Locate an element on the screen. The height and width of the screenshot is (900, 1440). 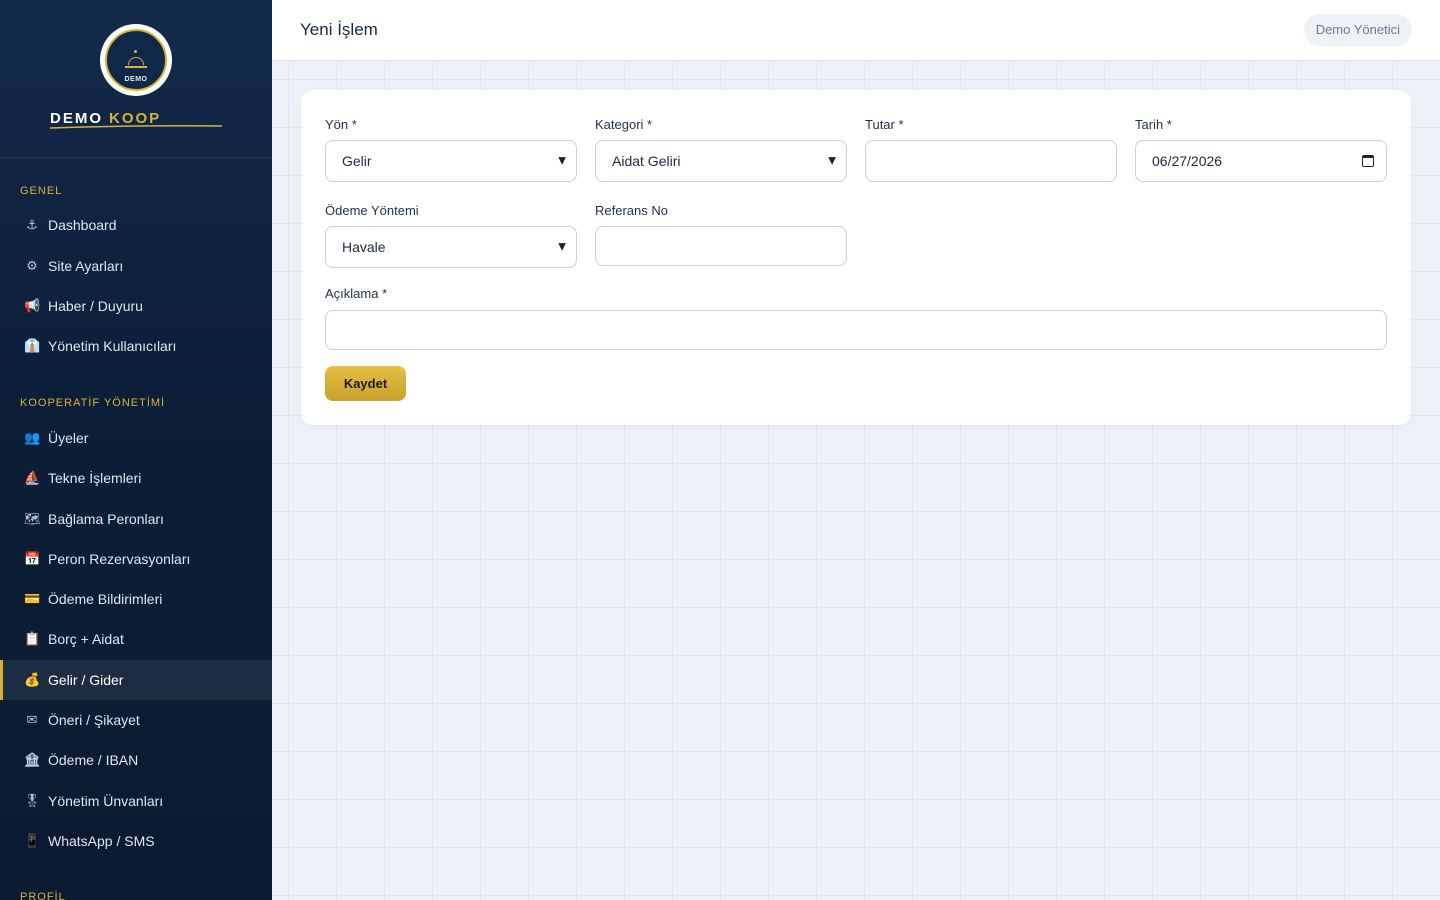
tarih-date-input: 06/27/2026 is located at coordinates (1261, 161).